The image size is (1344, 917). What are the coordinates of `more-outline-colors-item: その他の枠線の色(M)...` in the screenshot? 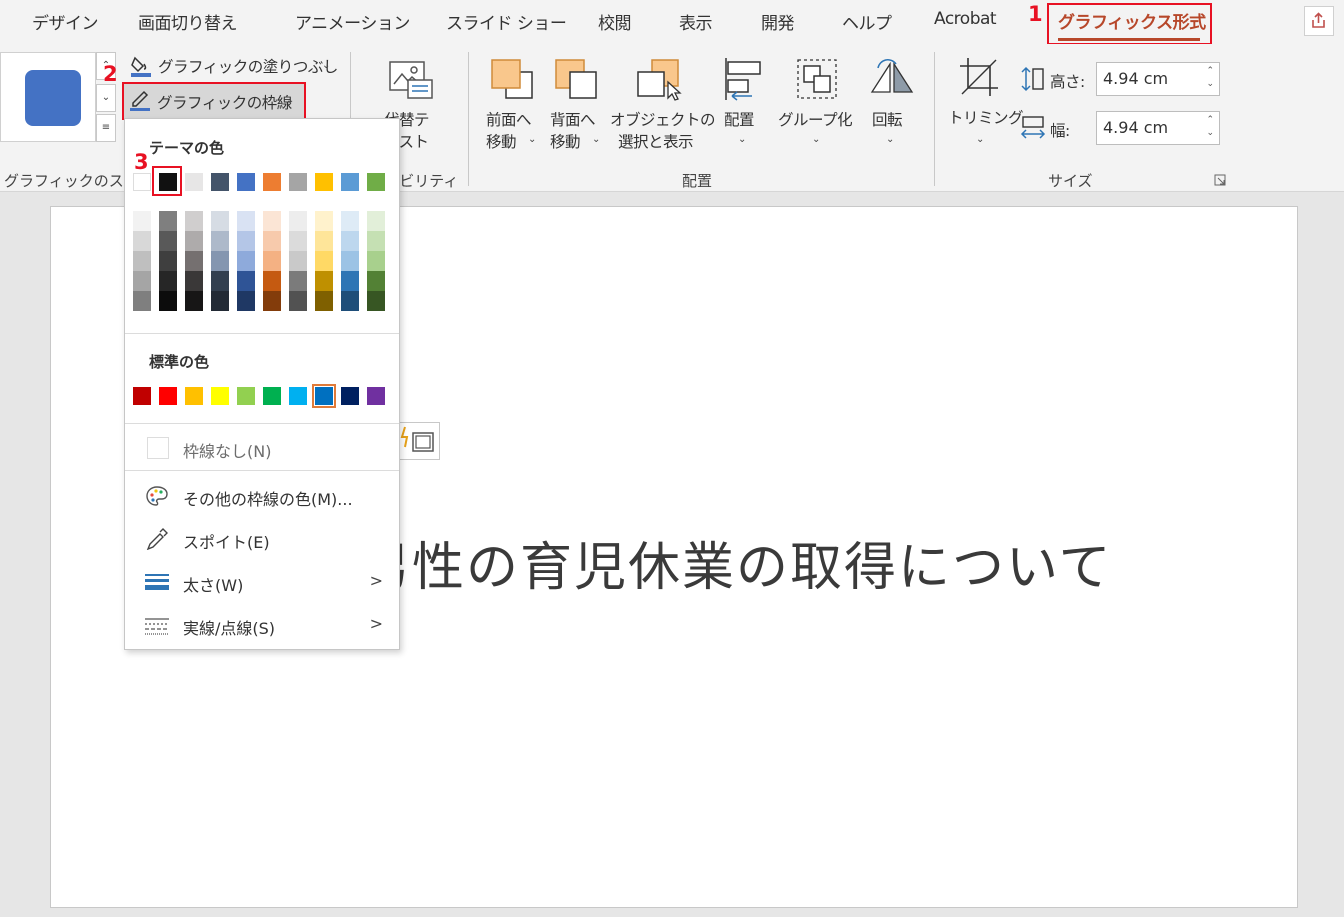 It's located at (262, 496).